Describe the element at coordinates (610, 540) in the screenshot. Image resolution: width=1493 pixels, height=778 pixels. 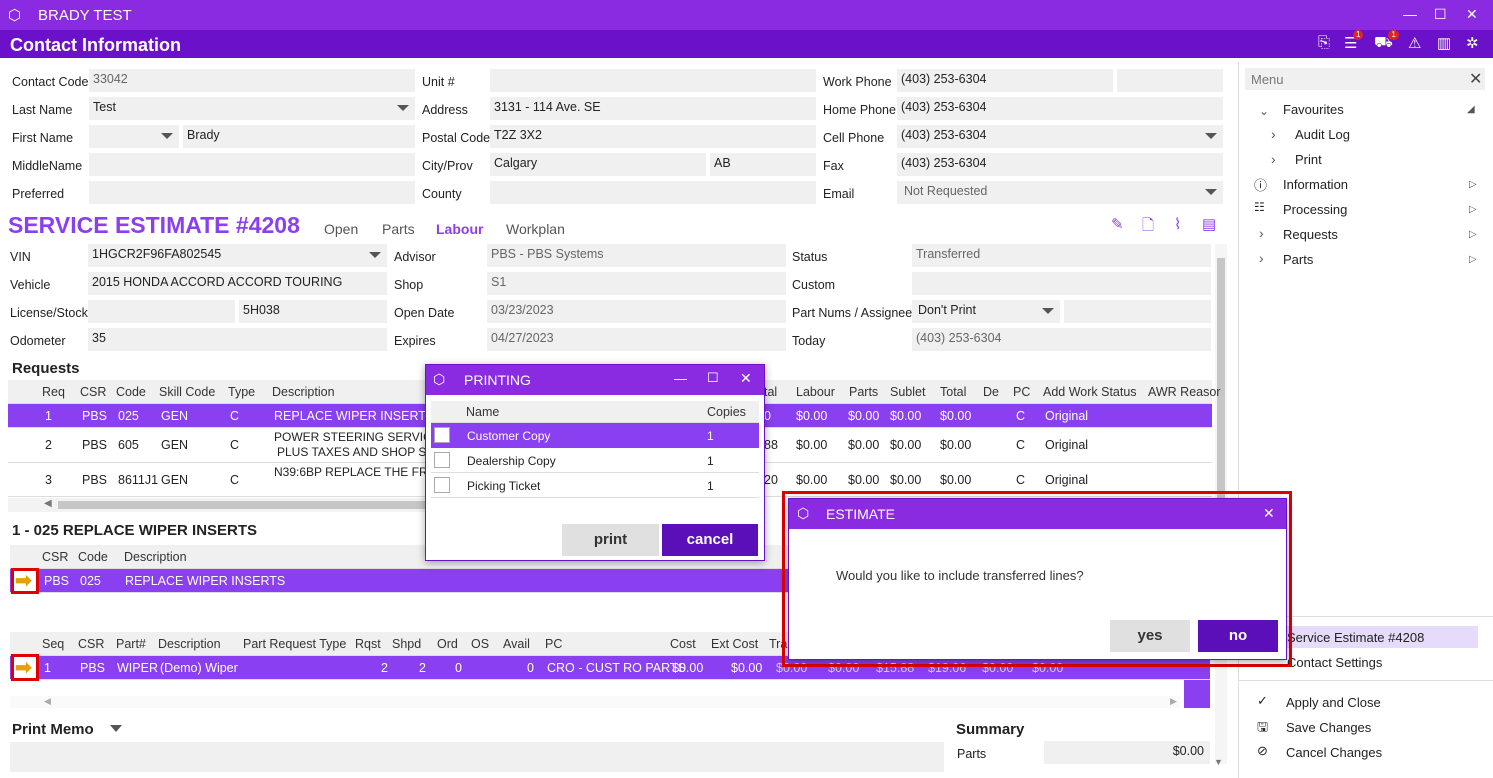
I see `print-button: print` at that location.